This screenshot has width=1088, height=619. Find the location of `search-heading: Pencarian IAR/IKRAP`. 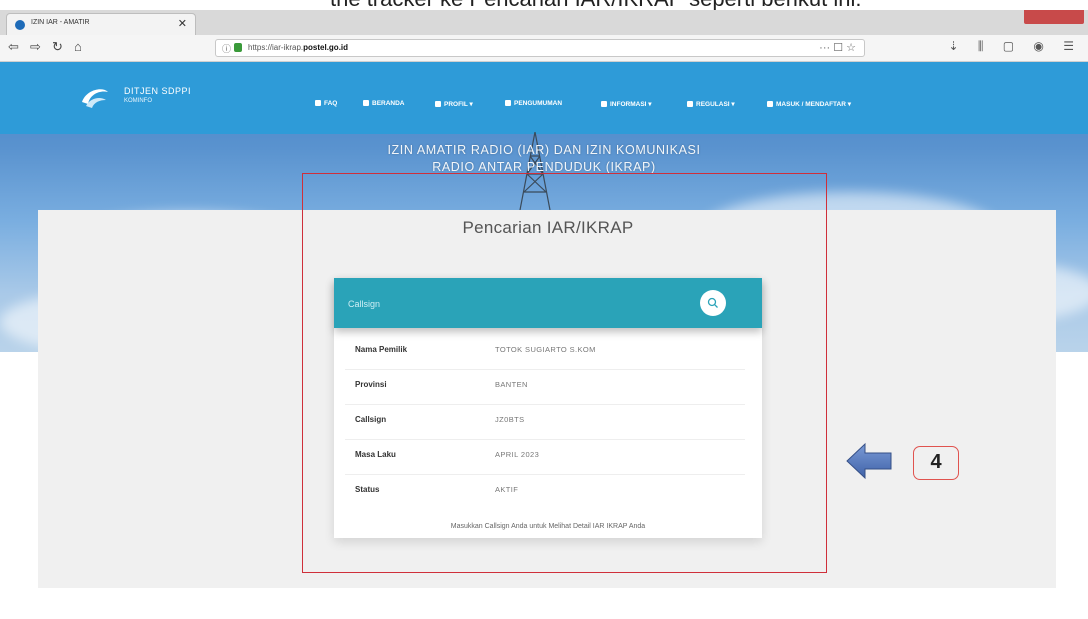

search-heading: Pencarian IAR/IKRAP is located at coordinates (548, 227).